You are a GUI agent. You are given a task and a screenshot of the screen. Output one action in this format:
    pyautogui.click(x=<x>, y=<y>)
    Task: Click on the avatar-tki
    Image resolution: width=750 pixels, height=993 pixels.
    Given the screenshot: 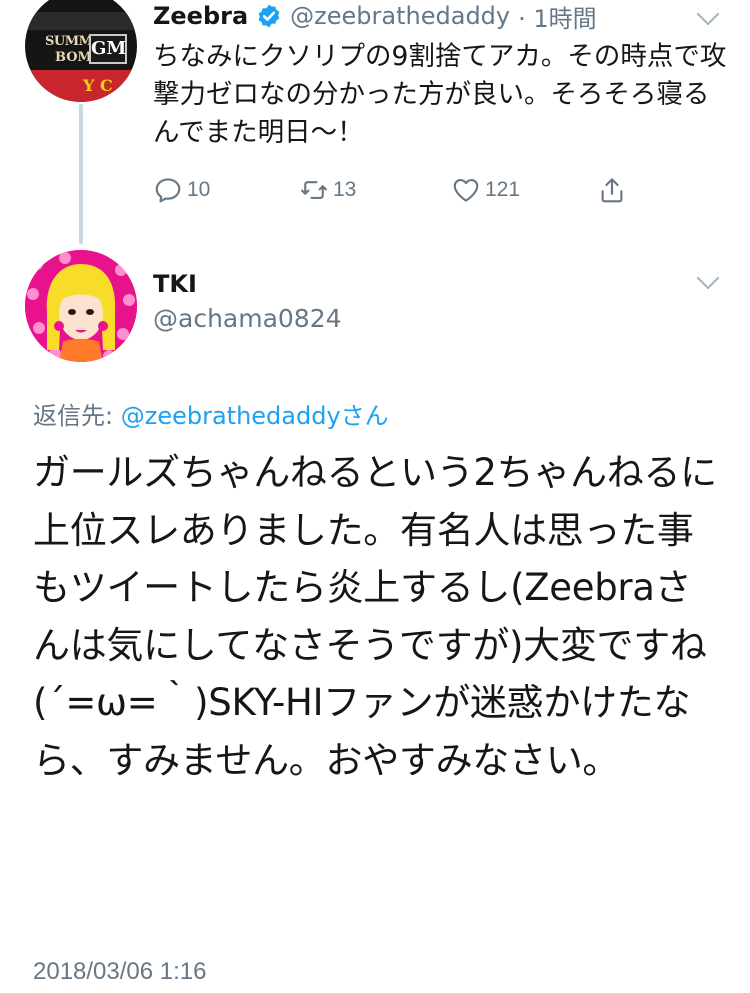 What is the action you would take?
    pyautogui.click(x=81, y=306)
    